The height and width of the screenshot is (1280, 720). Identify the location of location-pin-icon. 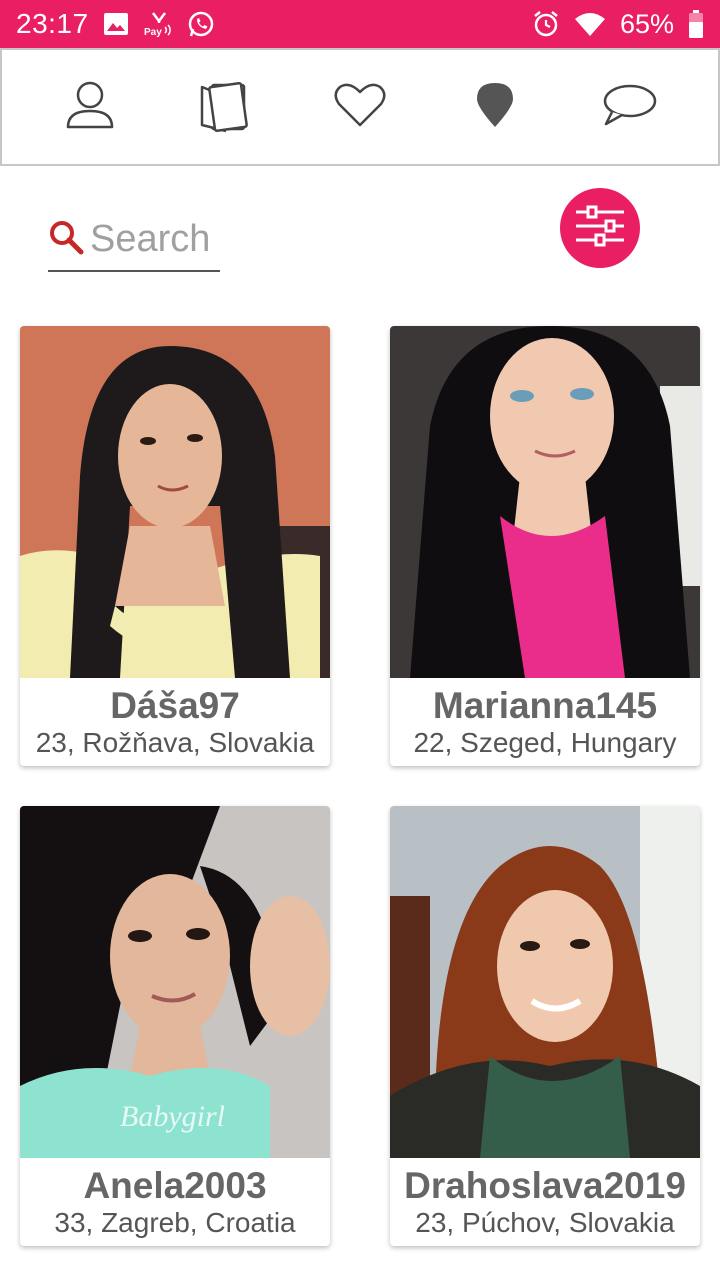
(495, 107).